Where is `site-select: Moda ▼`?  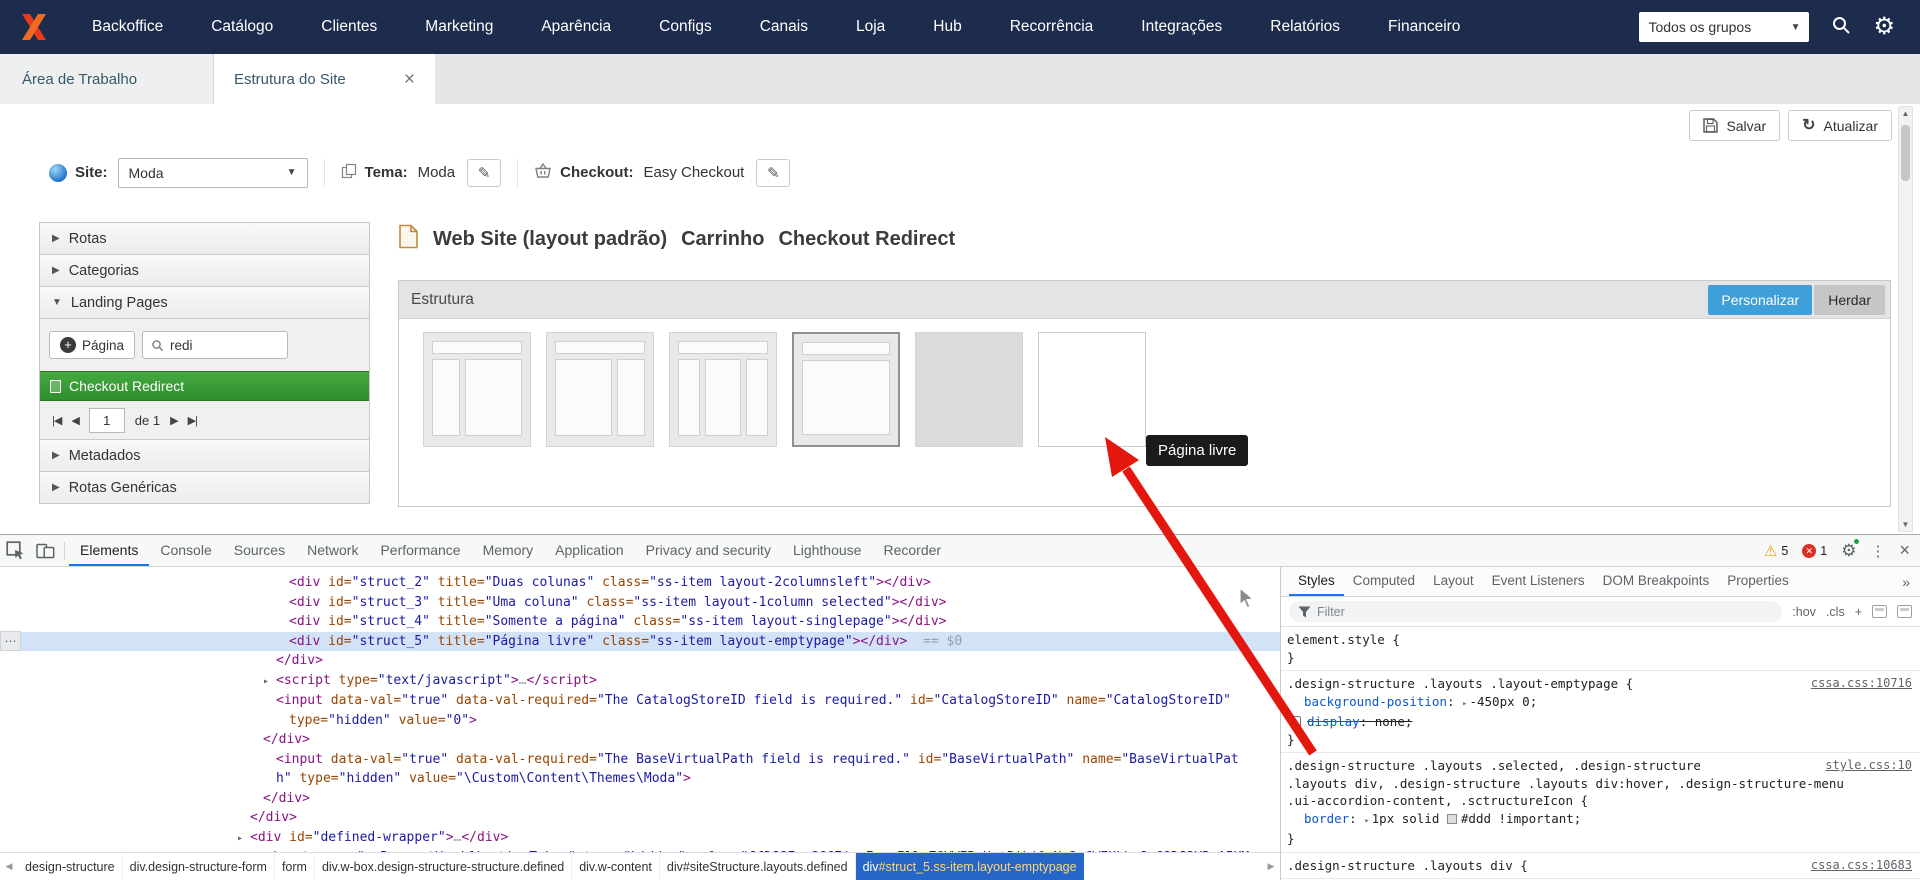 site-select: Moda ▼ is located at coordinates (212, 172).